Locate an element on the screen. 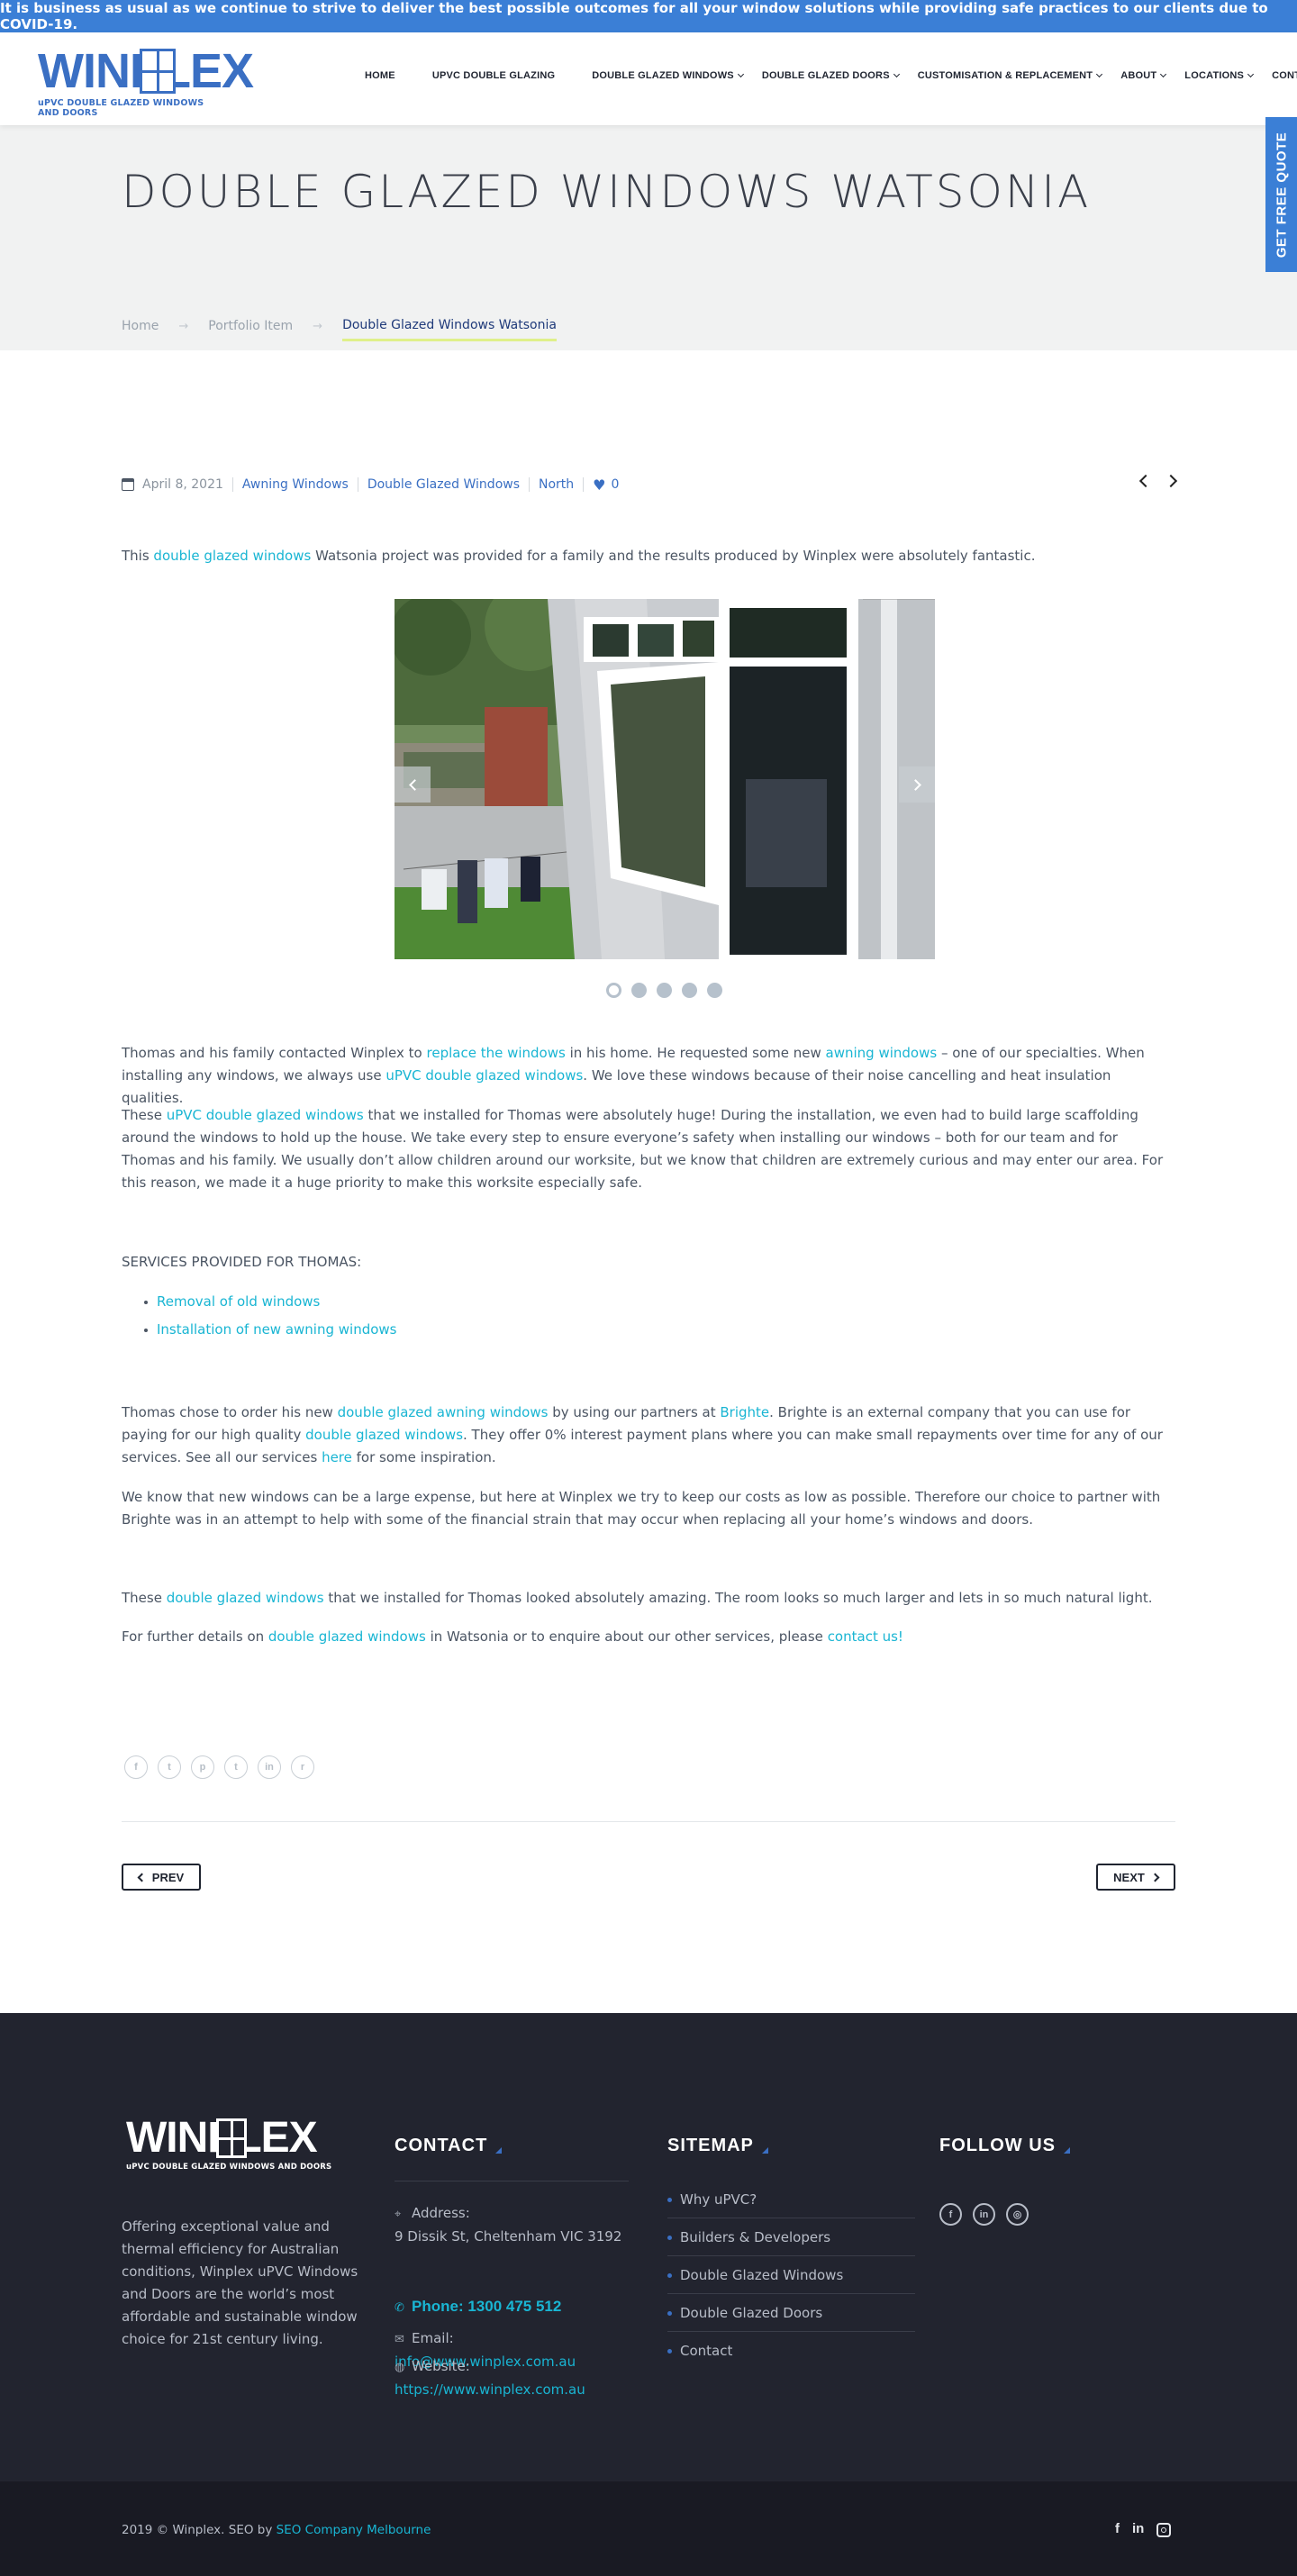  nav-home: HOME is located at coordinates (380, 75).